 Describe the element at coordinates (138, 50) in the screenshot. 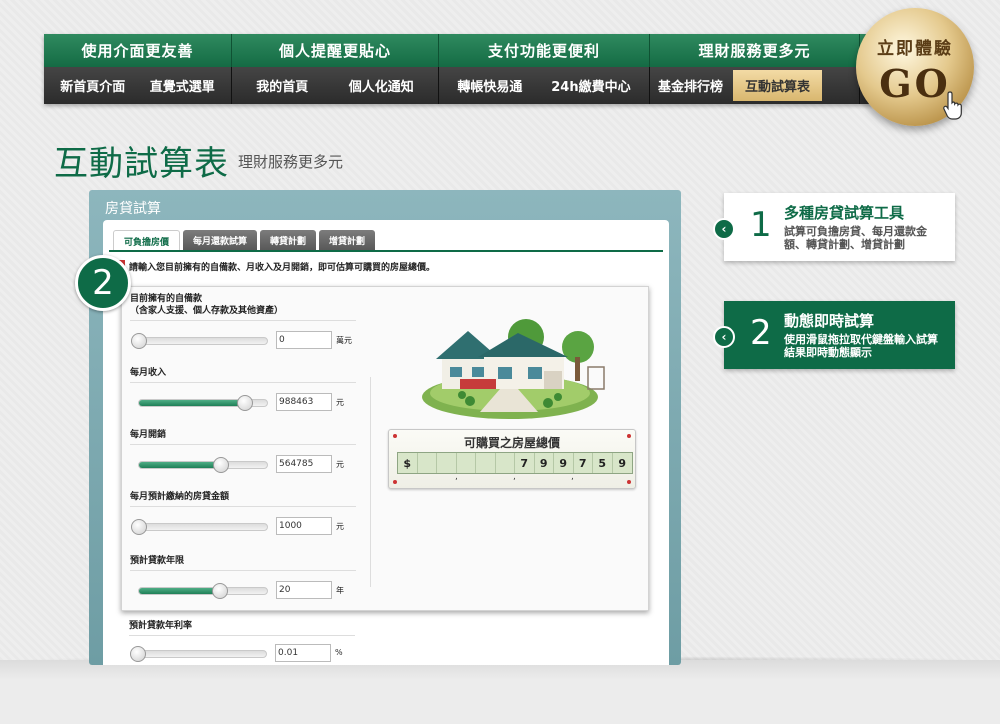

I see `nav-category: 使用介面更友善` at that location.